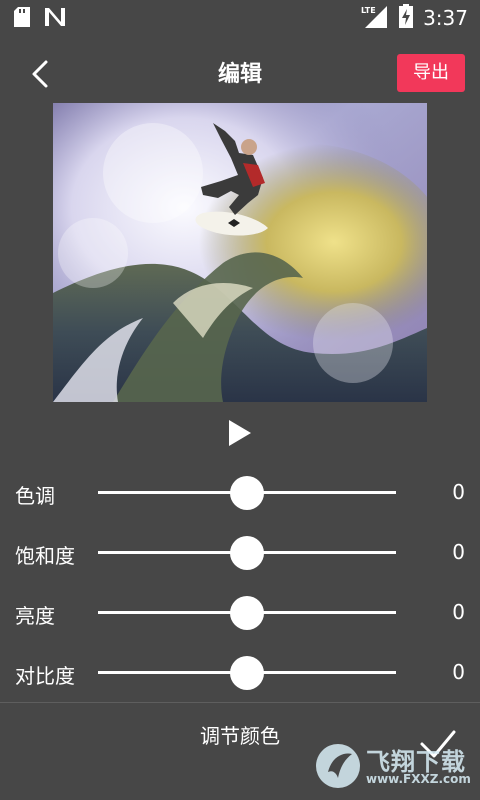  I want to click on slider-row-hue: 色调 0, so click(240, 492).